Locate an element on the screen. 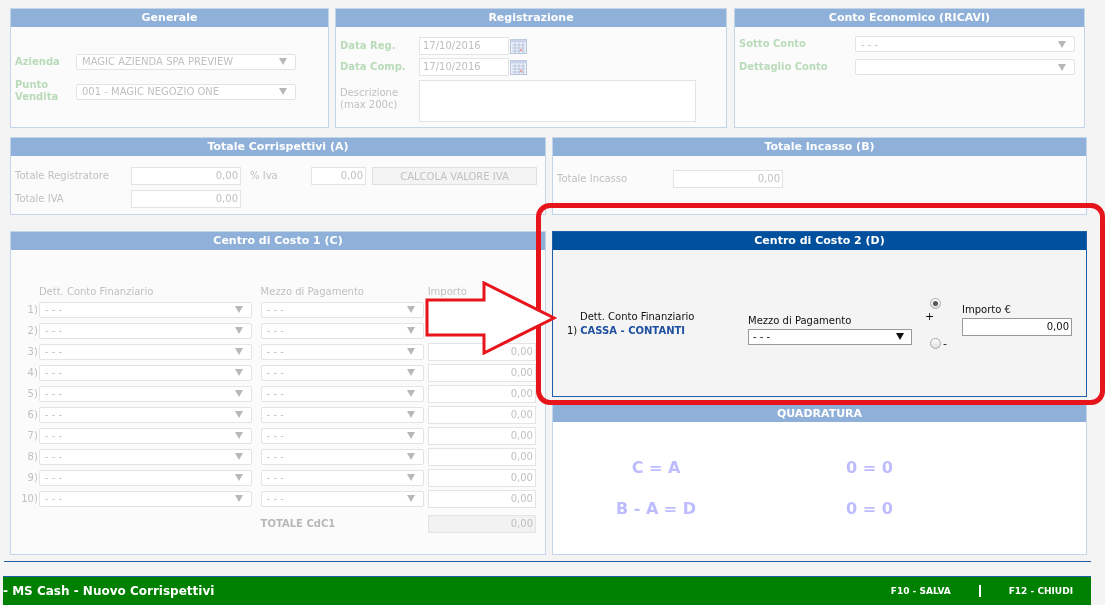 Image resolution: width=1105 pixels, height=605 pixels. field-label: Totale Registratore is located at coordinates (62, 176).